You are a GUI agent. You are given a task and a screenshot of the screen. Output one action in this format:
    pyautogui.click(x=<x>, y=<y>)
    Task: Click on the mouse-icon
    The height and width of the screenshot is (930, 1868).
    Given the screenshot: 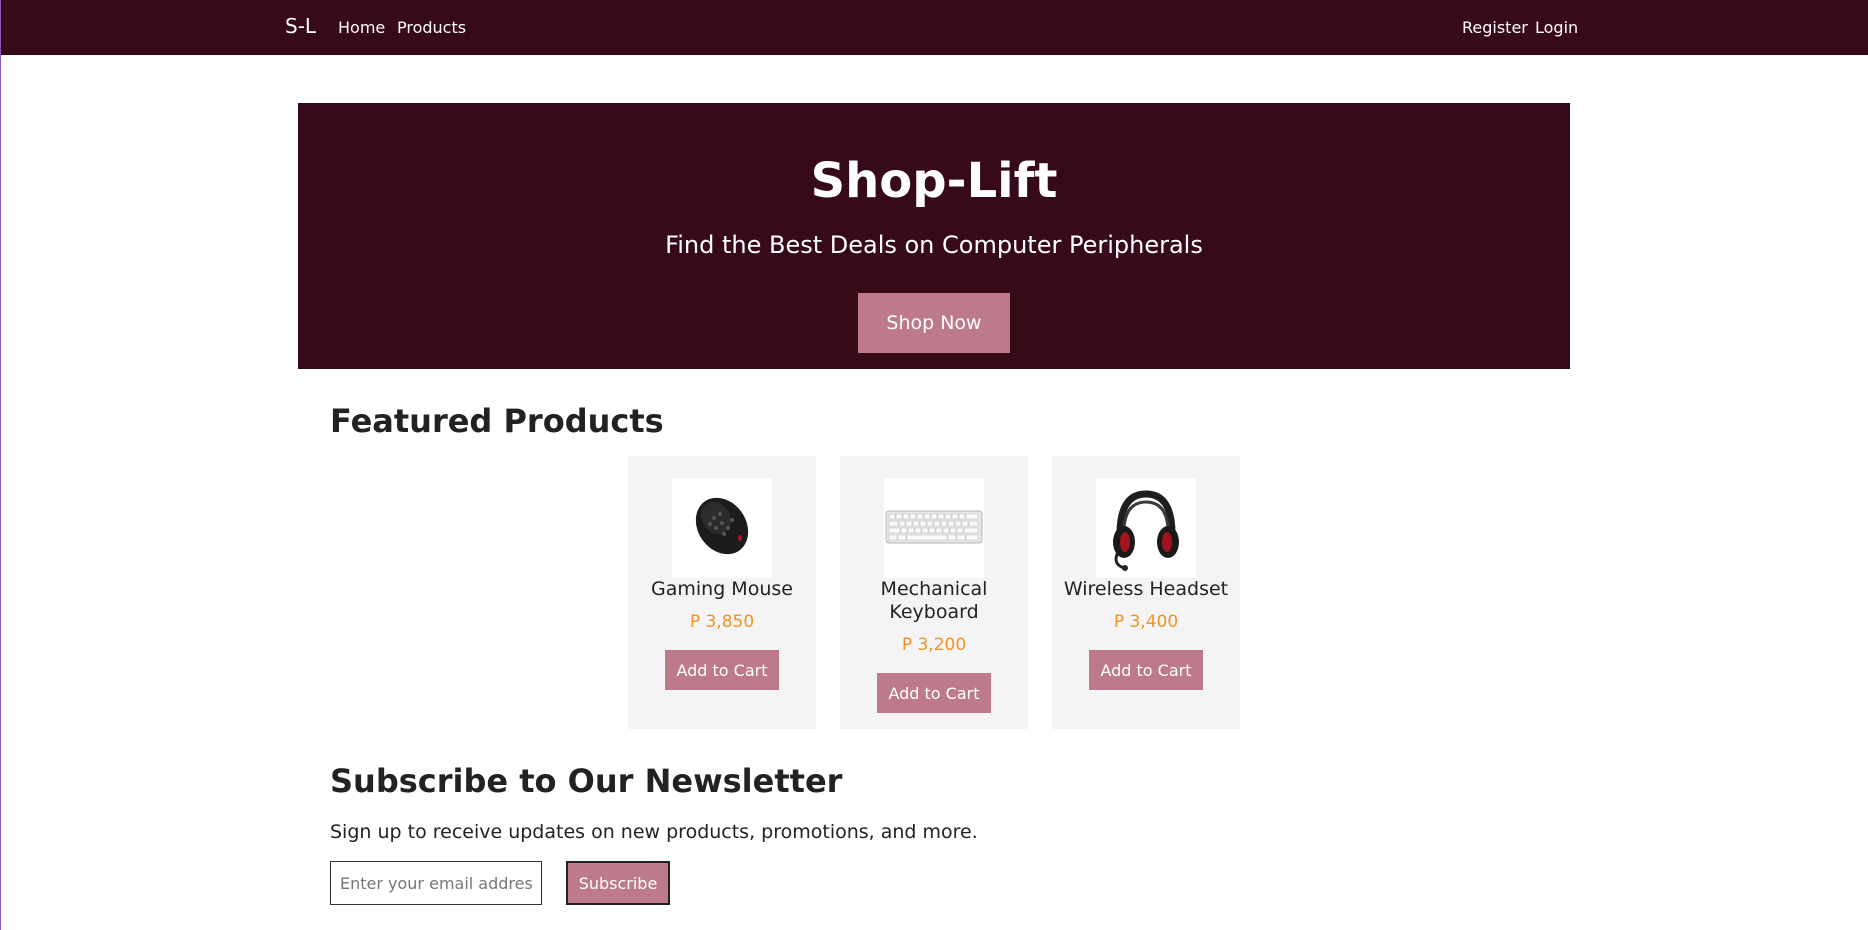 What is the action you would take?
    pyautogui.click(x=722, y=526)
    